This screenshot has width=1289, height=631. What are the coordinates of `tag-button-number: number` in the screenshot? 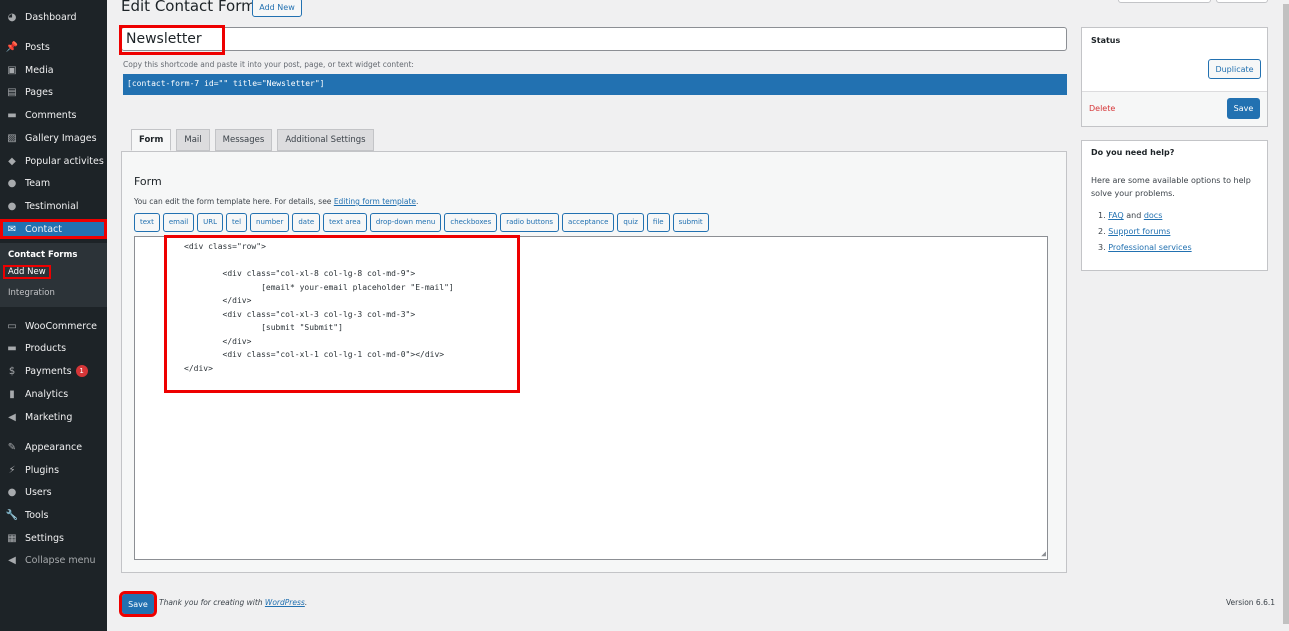 It's located at (270, 222).